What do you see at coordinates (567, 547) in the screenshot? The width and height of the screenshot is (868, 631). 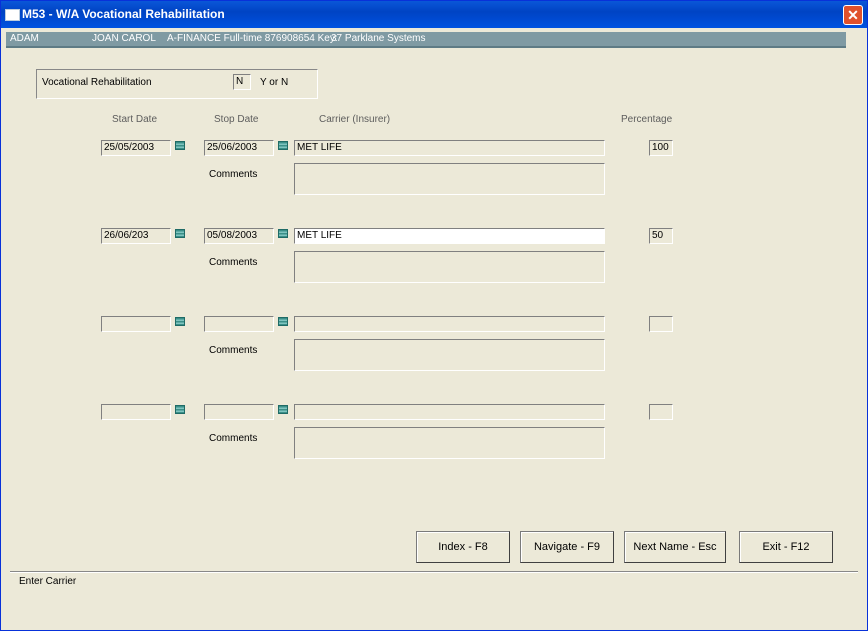 I see `navigate-button: Navigate - F9` at bounding box center [567, 547].